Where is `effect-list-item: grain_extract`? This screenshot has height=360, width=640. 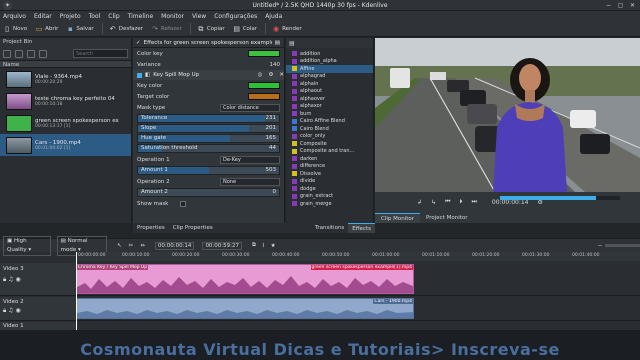 effect-list-item: grain_extract is located at coordinates (329, 197).